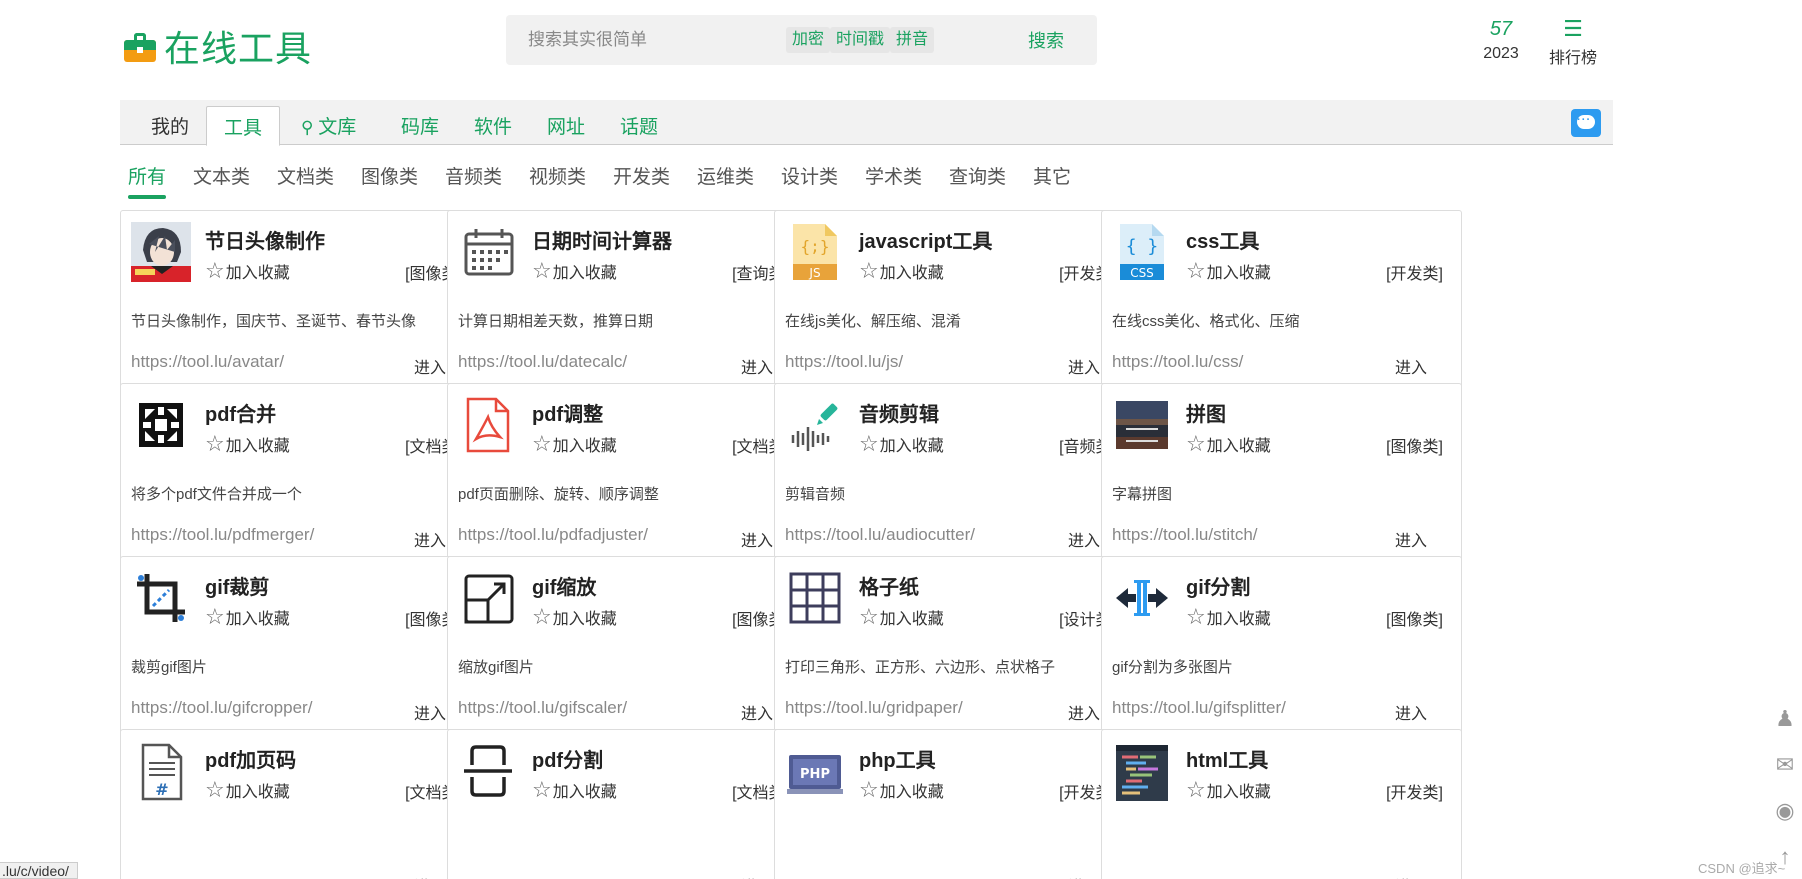 The image size is (1802, 879). I want to click on card-url: https://tool.lu/audiocutter/, so click(880, 535).